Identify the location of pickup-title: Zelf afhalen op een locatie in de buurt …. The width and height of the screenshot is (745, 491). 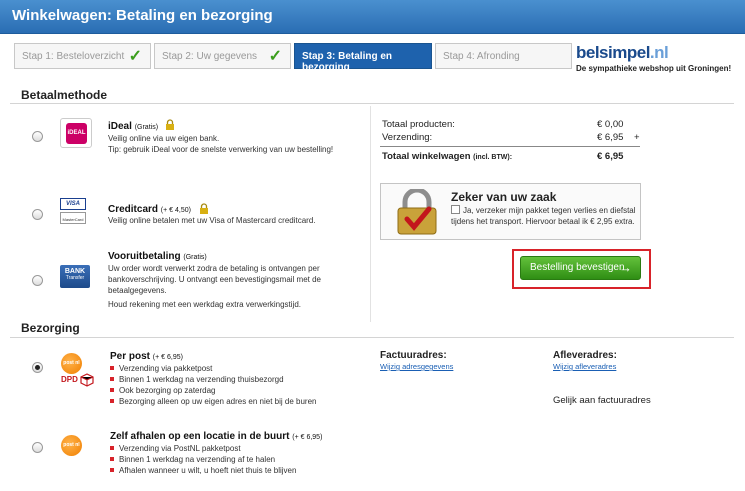
(216, 436).